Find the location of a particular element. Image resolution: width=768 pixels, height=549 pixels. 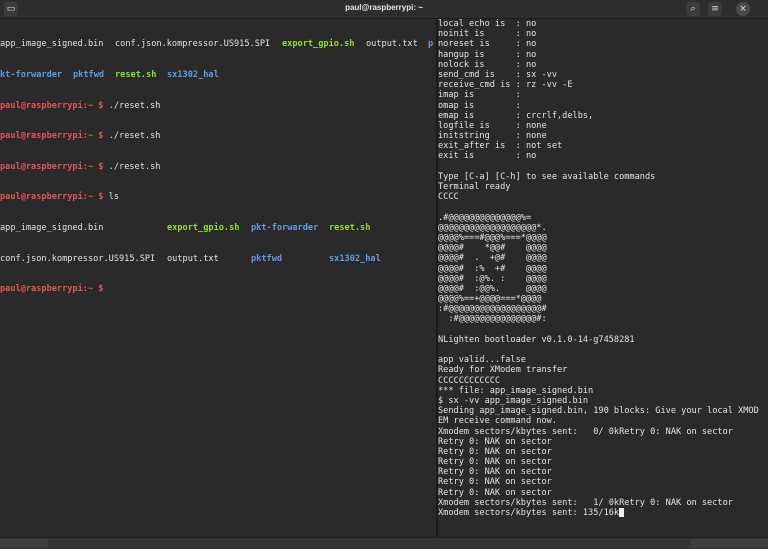

output-line: send_cmd is : sx -vv is located at coordinates (497, 74).